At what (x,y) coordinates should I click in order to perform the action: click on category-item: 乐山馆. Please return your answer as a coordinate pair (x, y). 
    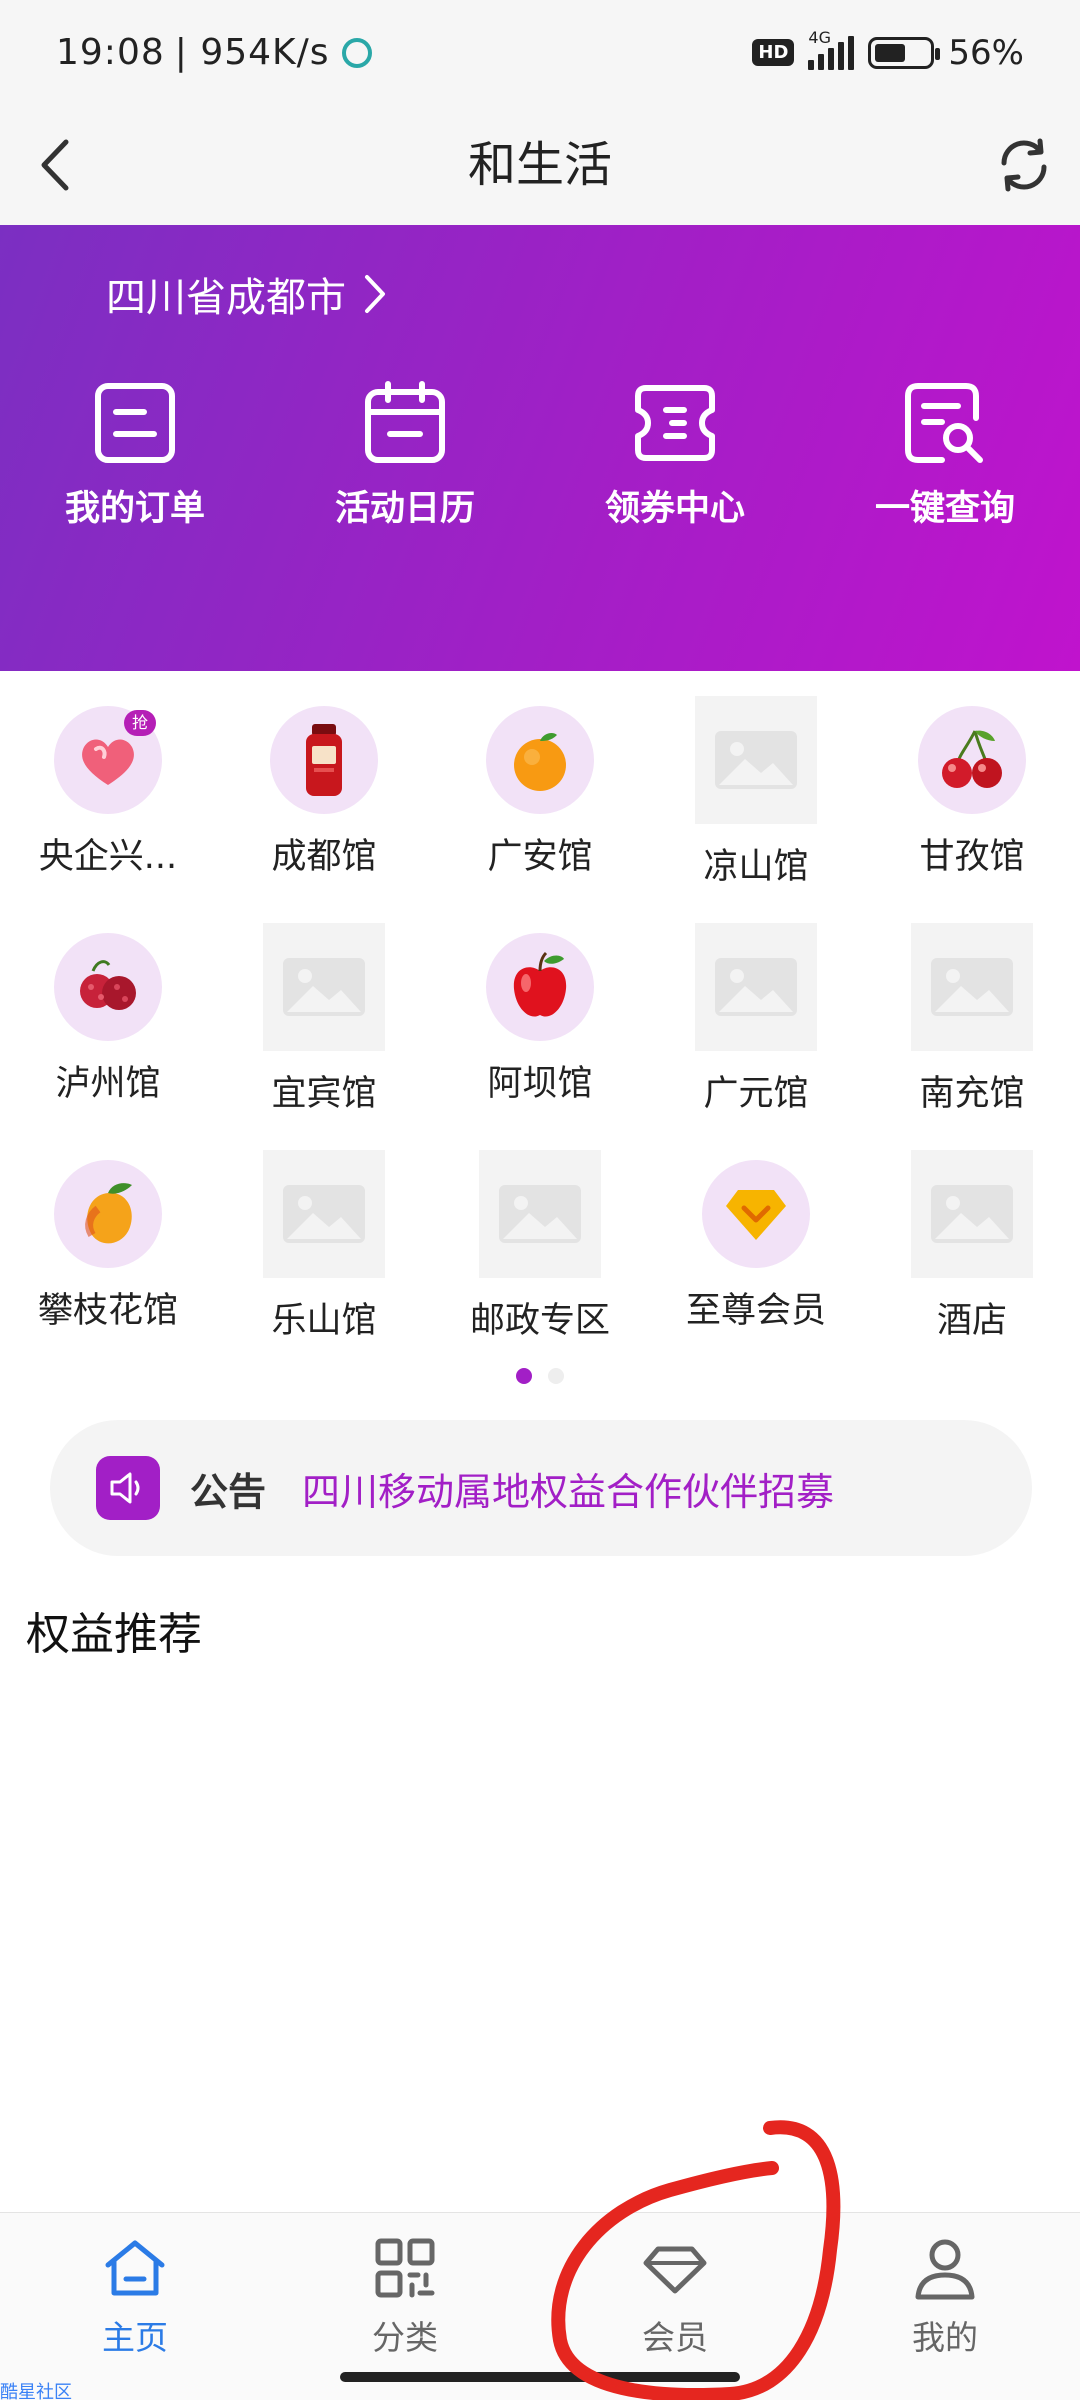
    Looking at the image, I should click on (324, 1257).